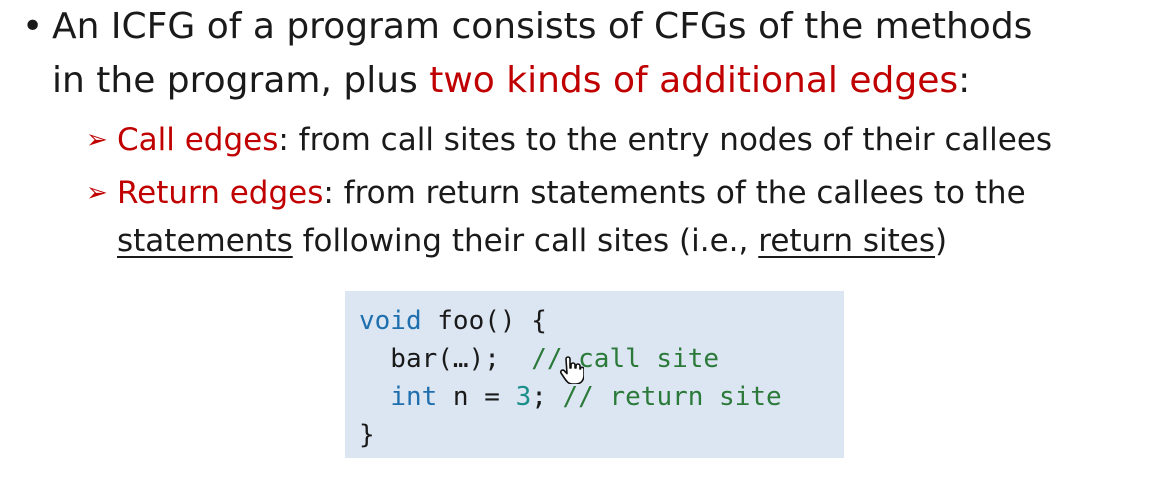 Image resolution: width=1150 pixels, height=478 pixels. What do you see at coordinates (198, 140) in the screenshot?
I see `call-edges-term: Call edges` at bounding box center [198, 140].